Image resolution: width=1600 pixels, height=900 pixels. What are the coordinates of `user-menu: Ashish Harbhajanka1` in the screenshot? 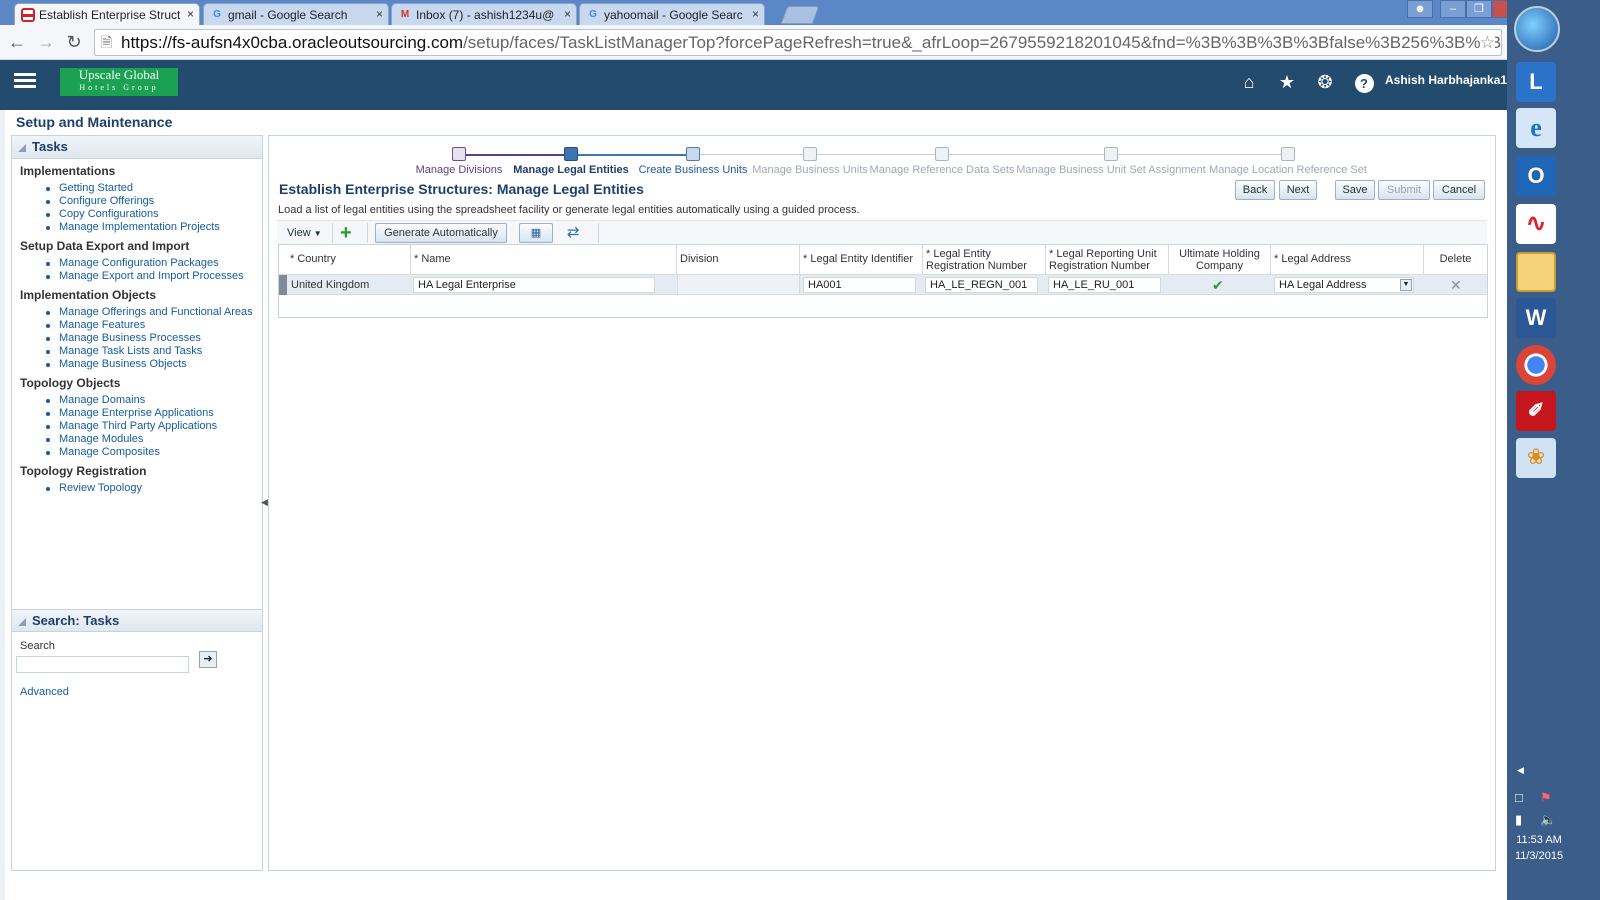 It's located at (1452, 80).